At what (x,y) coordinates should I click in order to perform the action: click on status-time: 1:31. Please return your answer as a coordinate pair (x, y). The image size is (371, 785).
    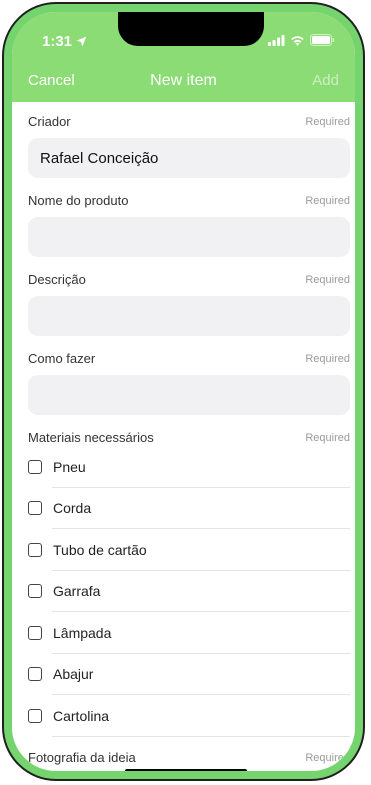
    Looking at the image, I should click on (64, 41).